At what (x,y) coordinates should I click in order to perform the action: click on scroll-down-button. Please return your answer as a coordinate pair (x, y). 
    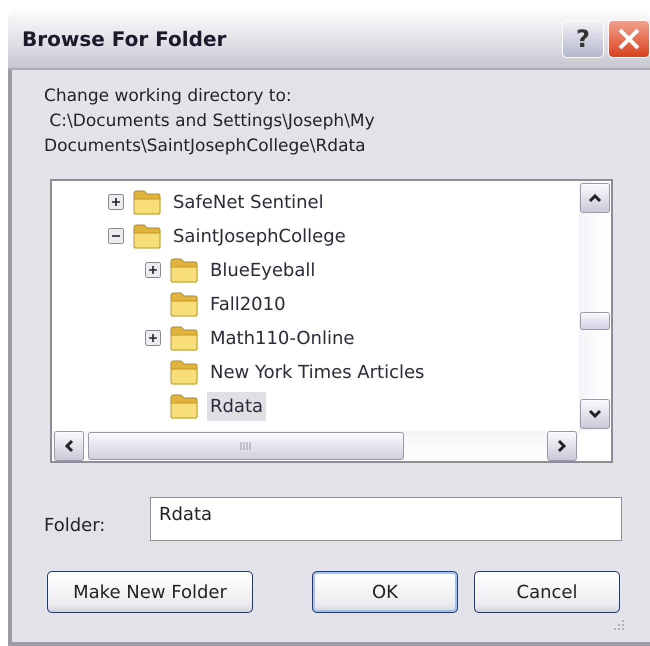
    Looking at the image, I should click on (595, 414).